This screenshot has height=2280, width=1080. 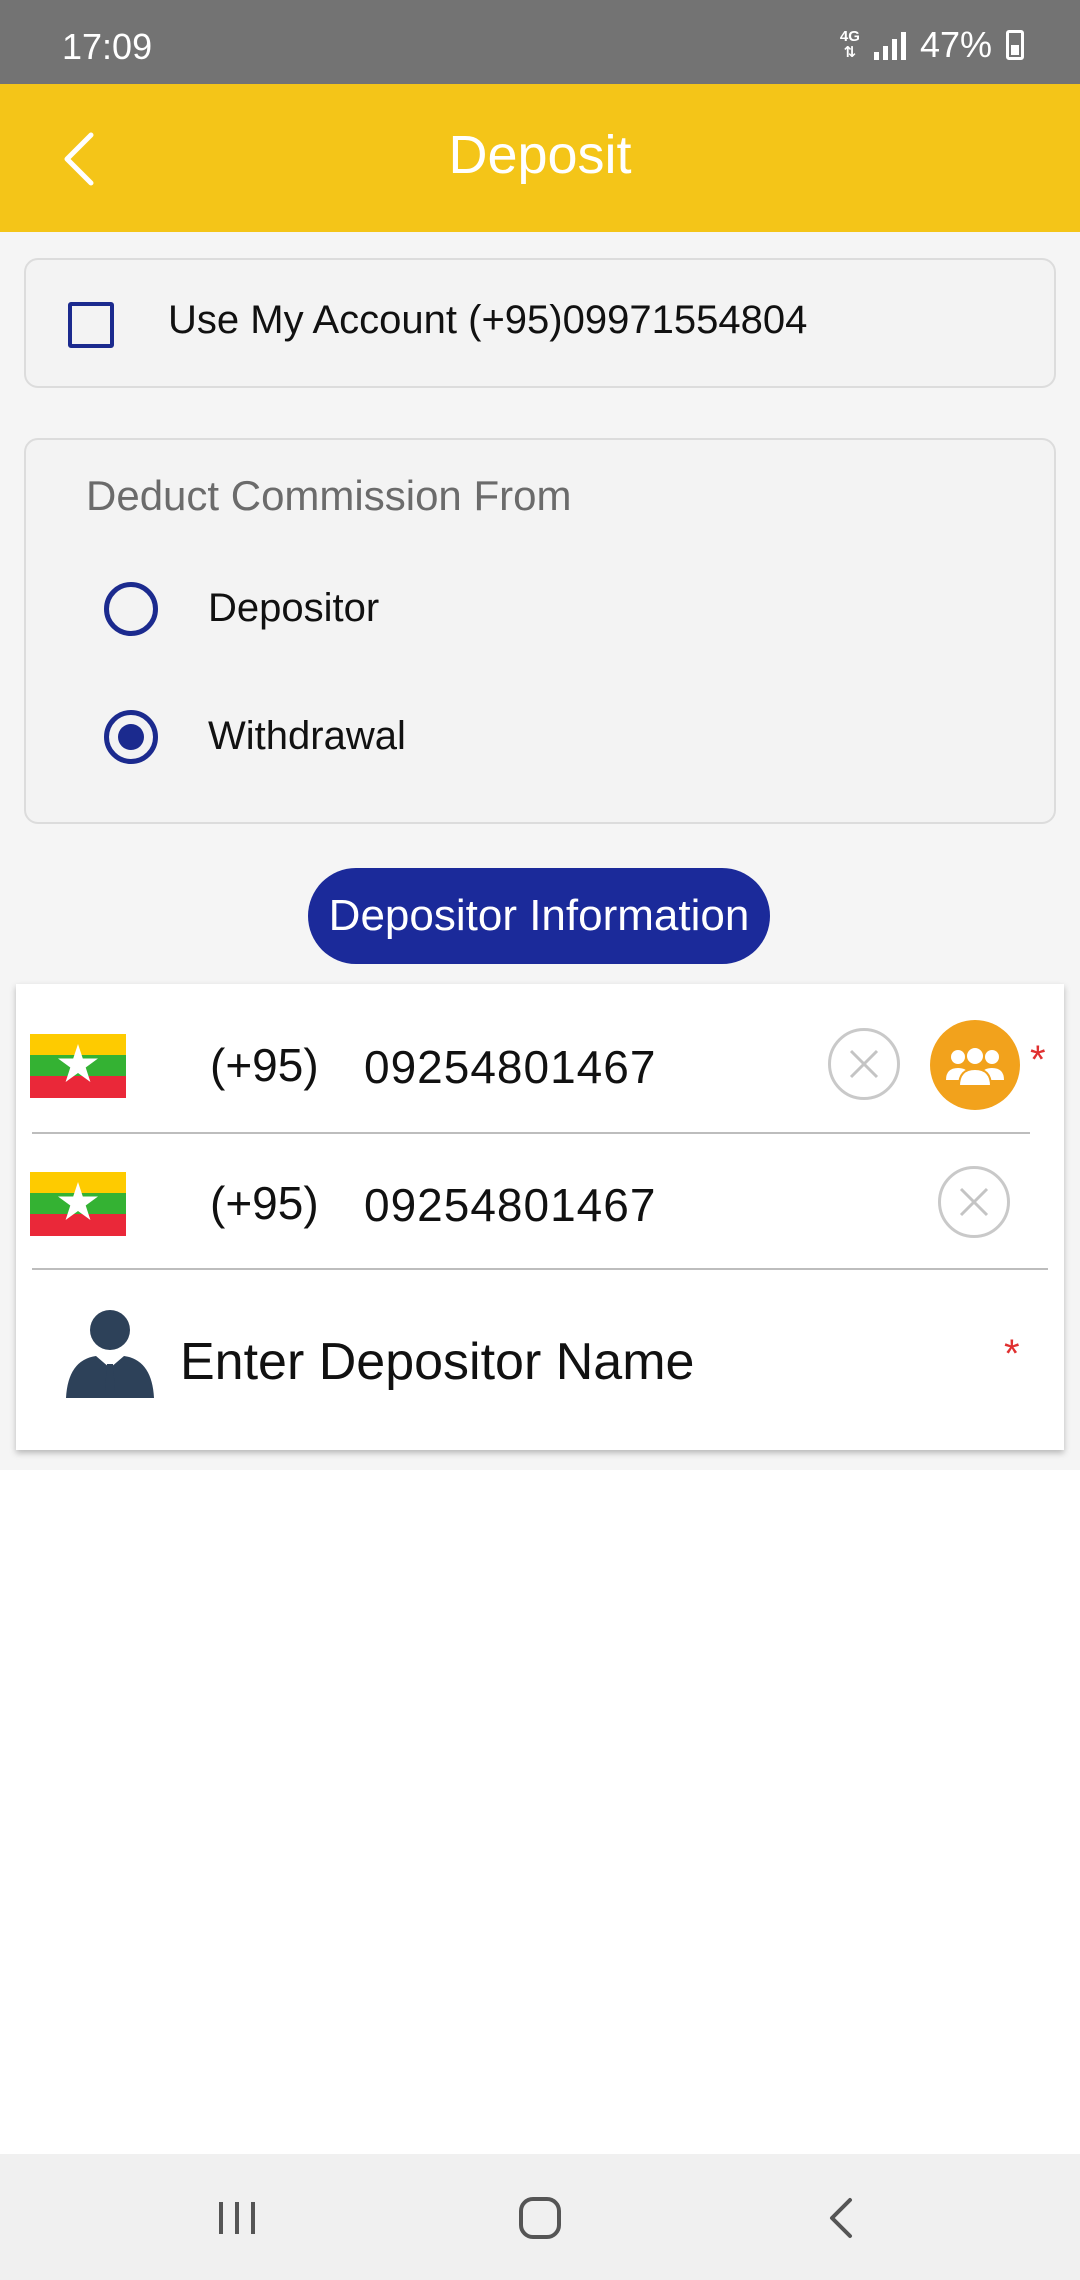 I want to click on depositor-name-input, so click(x=590, y=1362).